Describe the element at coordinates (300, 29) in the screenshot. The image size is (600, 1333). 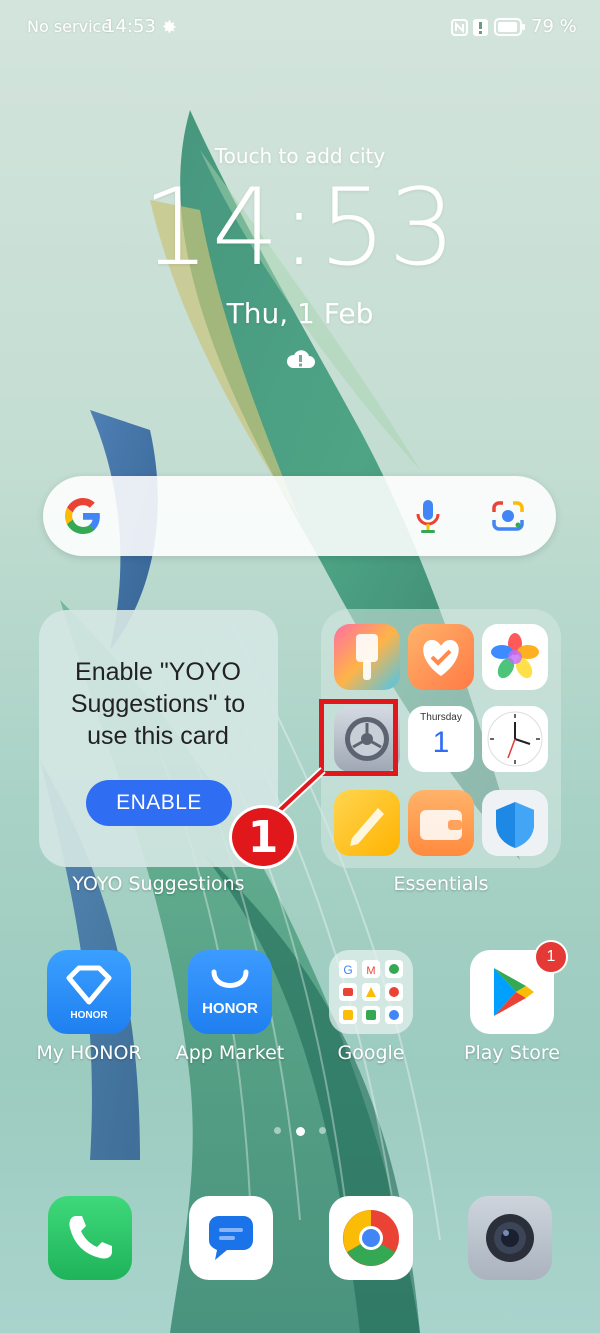
I see `status-bar: No service 14:53 79 %` at that location.